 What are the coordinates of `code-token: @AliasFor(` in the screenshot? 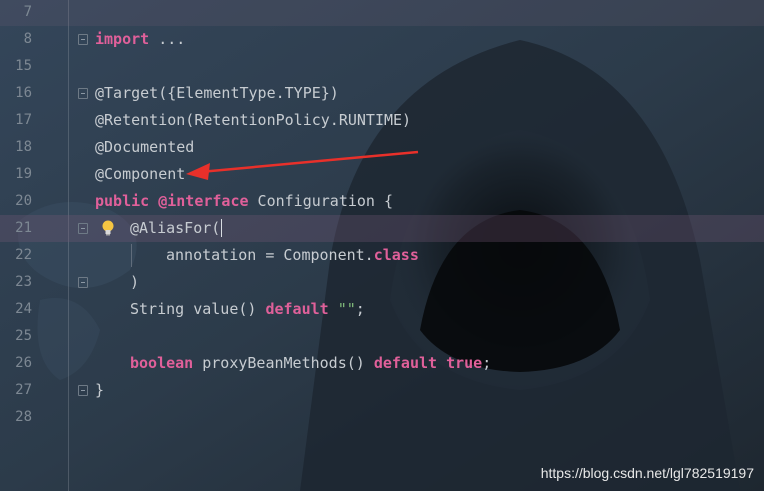 It's located at (175, 228).